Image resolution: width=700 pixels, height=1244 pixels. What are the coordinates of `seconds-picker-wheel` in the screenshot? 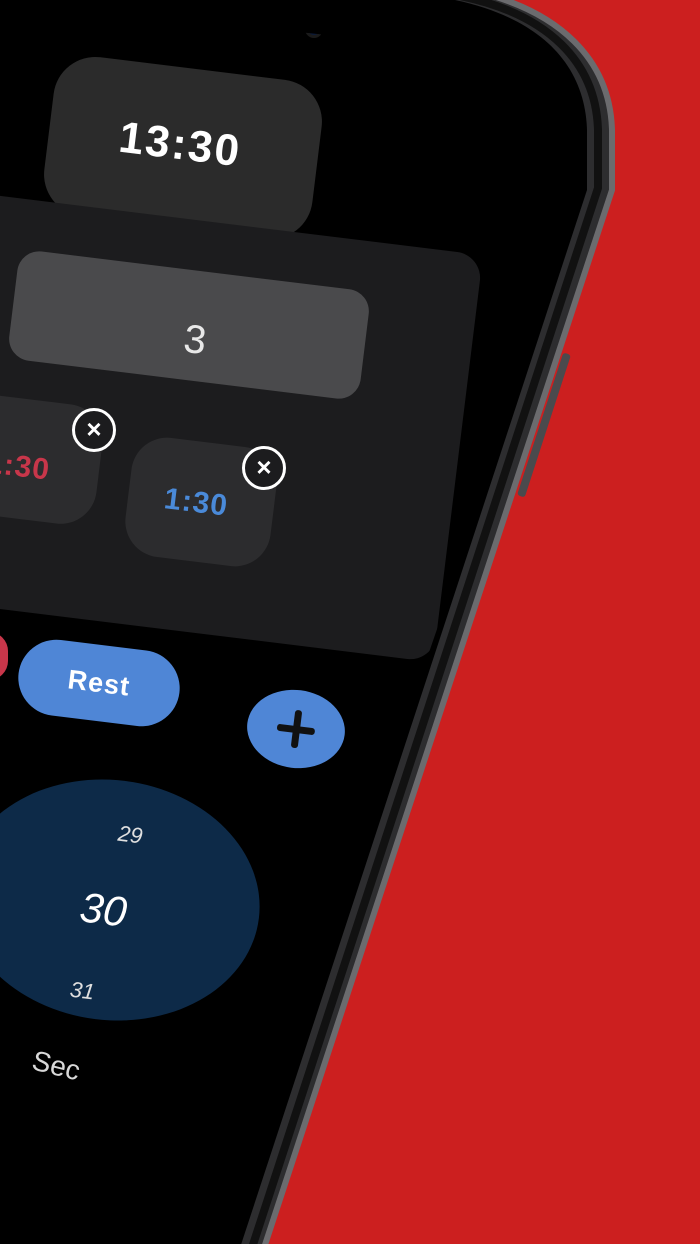 It's located at (137, 900).